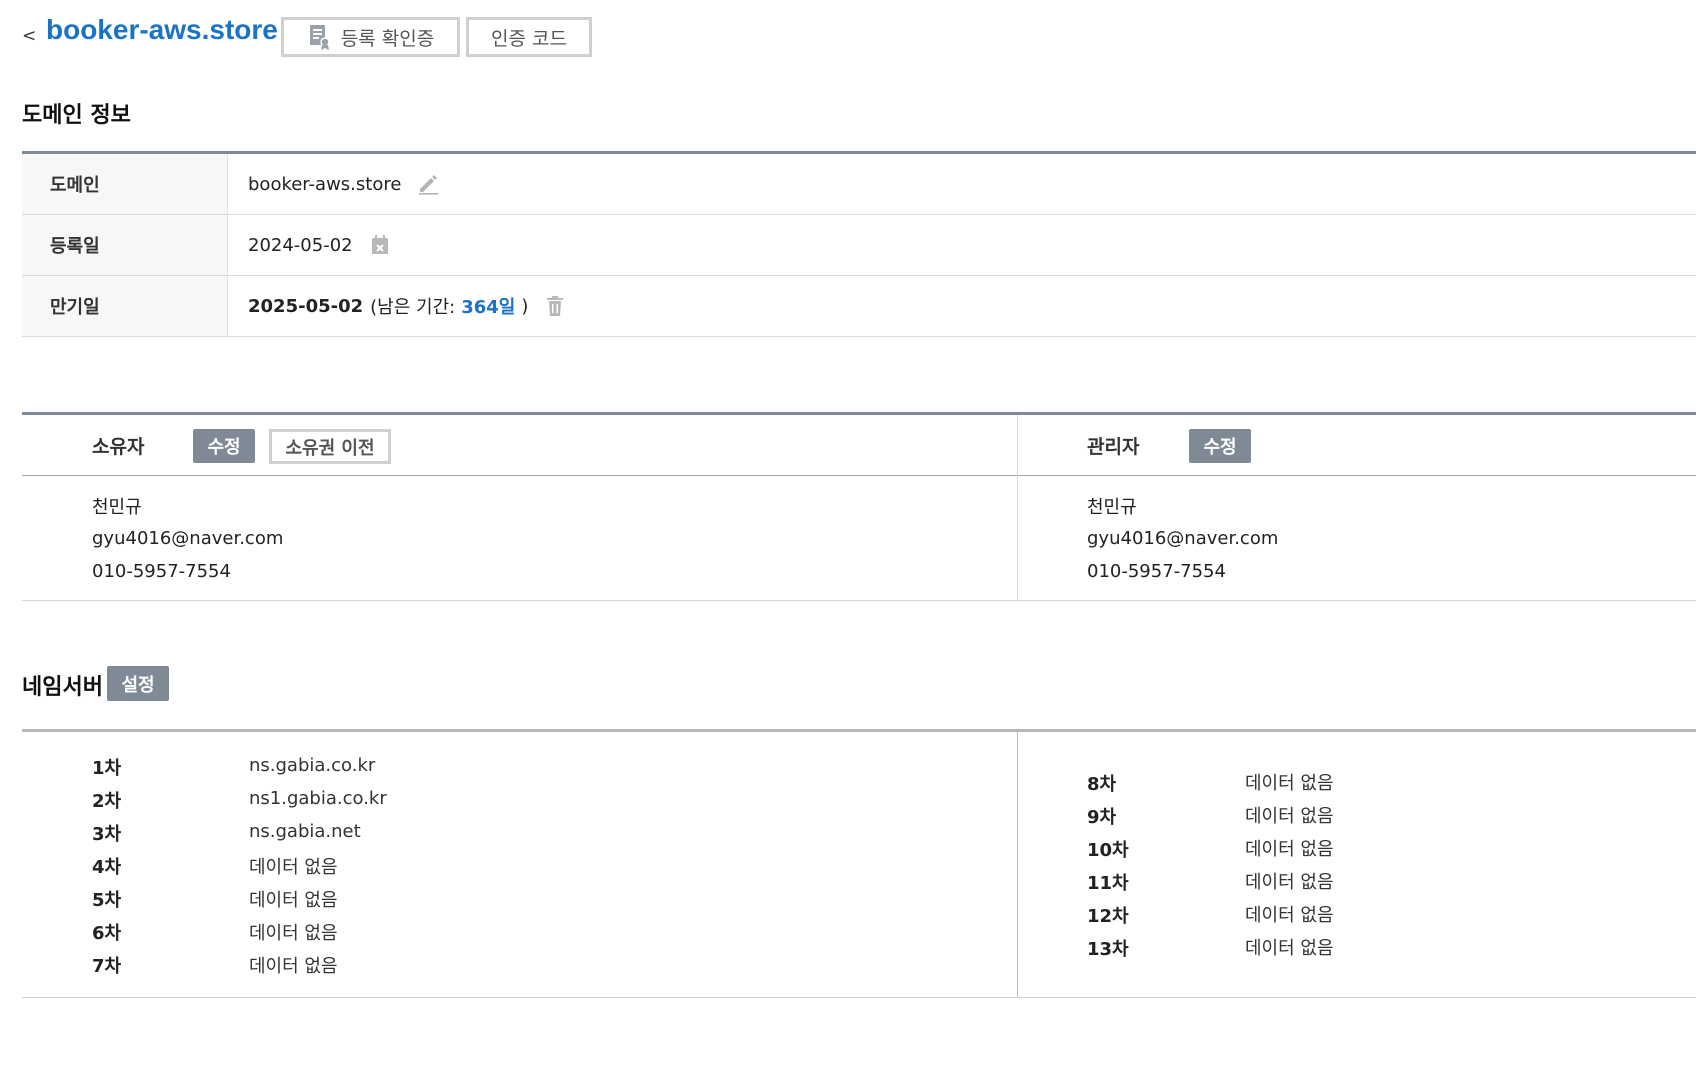  Describe the element at coordinates (125, 184) in the screenshot. I see `domain-label: 도메인` at that location.